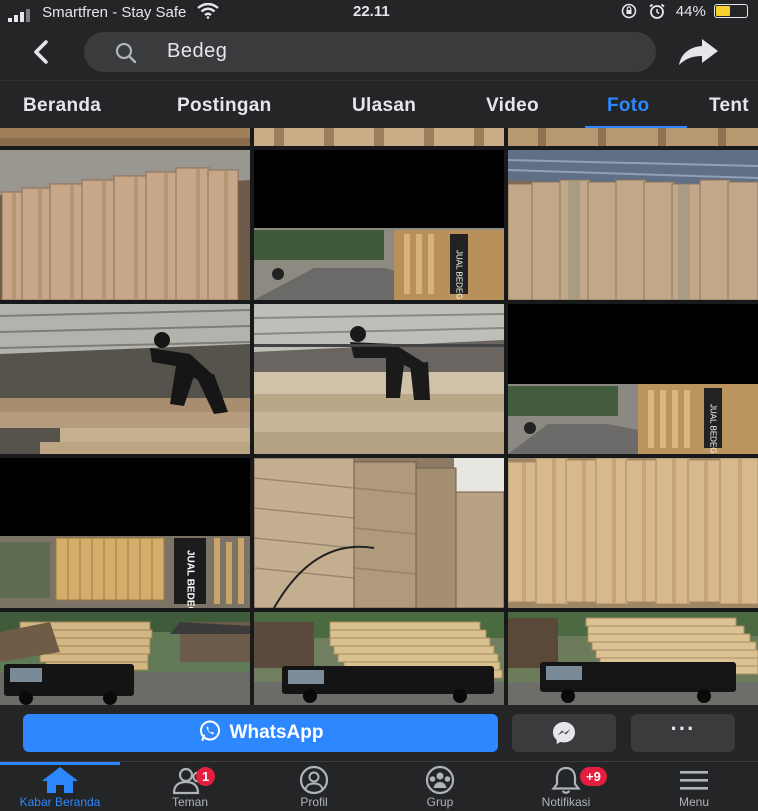 The height and width of the screenshot is (811, 758). I want to click on shop-sign-text-3: JUAL BEDEG, so click(190, 579).